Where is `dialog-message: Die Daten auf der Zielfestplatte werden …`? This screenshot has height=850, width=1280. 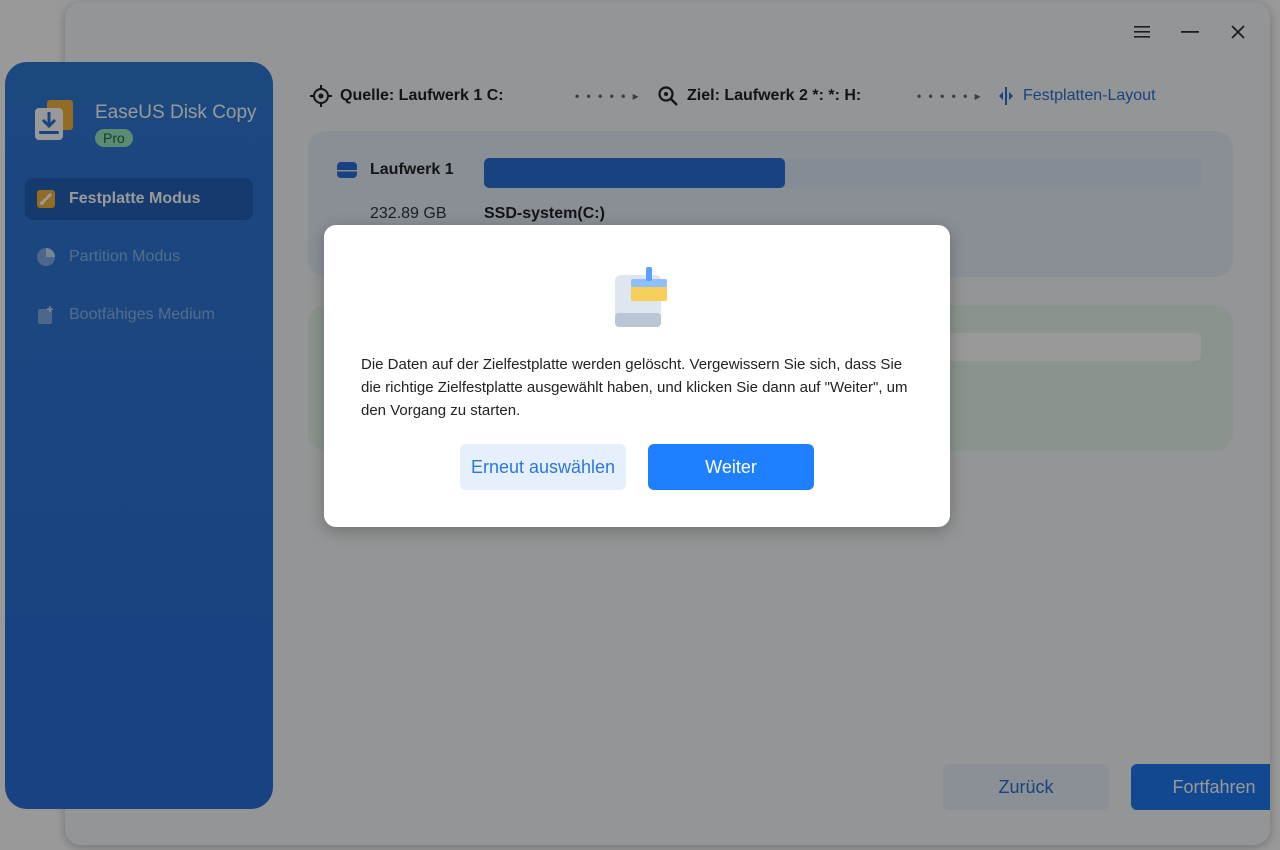
dialog-message: Die Daten auf der Zielfestplatte werden … is located at coordinates (634, 387).